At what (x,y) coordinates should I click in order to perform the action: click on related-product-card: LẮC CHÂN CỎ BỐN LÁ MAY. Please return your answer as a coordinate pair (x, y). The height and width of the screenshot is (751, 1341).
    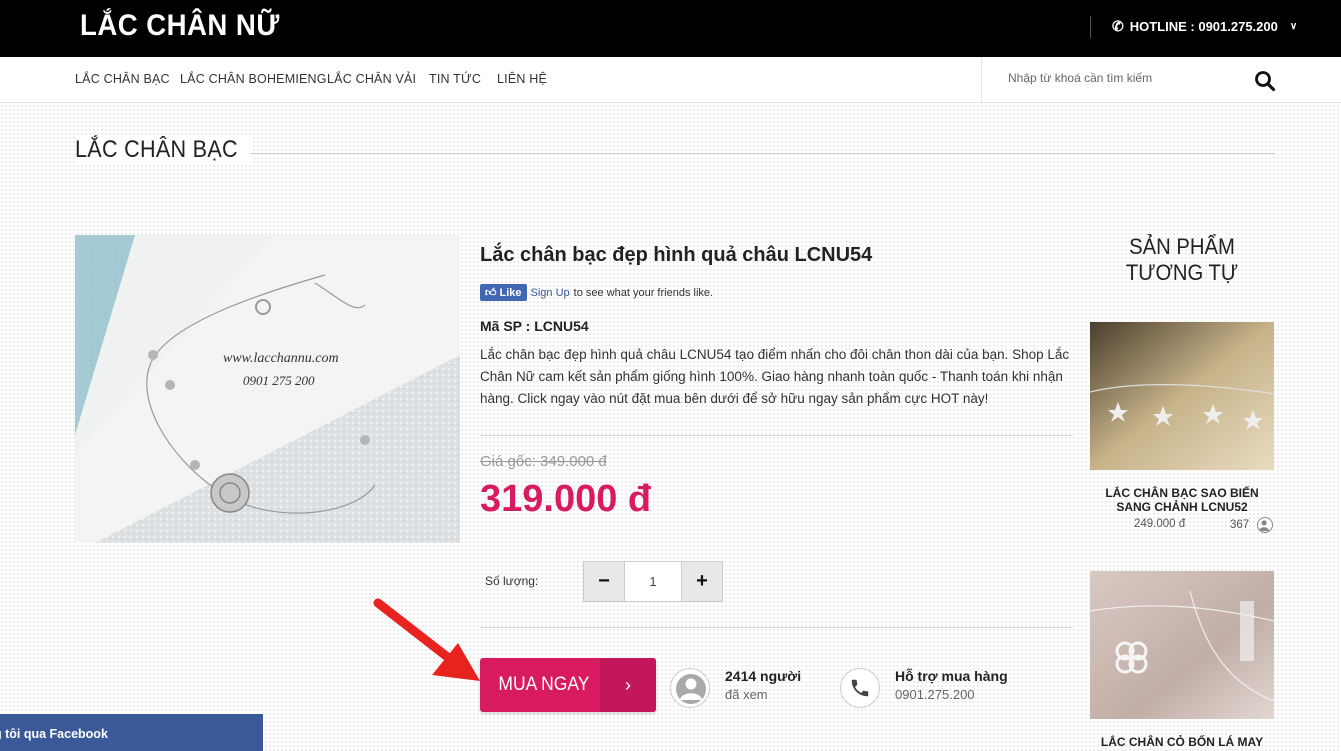
    Looking at the image, I should click on (1182, 660).